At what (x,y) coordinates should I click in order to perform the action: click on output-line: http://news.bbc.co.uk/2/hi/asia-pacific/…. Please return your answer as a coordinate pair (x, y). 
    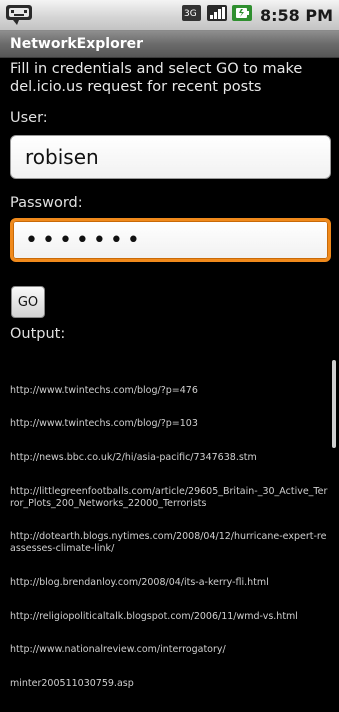
    Looking at the image, I should click on (133, 458).